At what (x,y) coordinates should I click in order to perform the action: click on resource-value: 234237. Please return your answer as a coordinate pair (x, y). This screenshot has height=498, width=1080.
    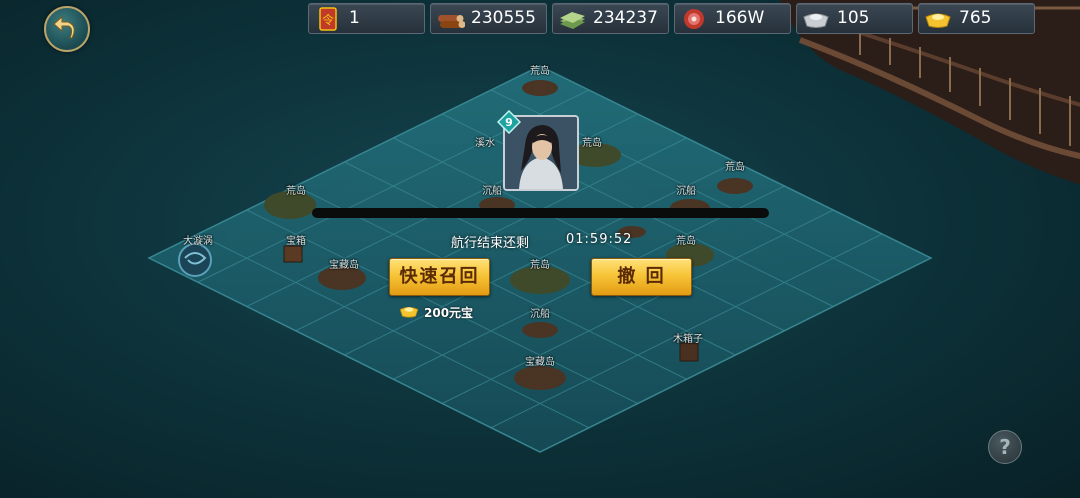
    Looking at the image, I should click on (625, 18).